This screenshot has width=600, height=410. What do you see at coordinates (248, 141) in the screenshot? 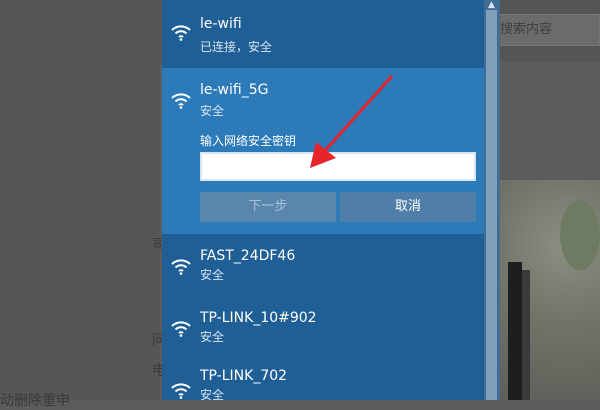
I see `security-key-label: 输入网络安全密钥` at bounding box center [248, 141].